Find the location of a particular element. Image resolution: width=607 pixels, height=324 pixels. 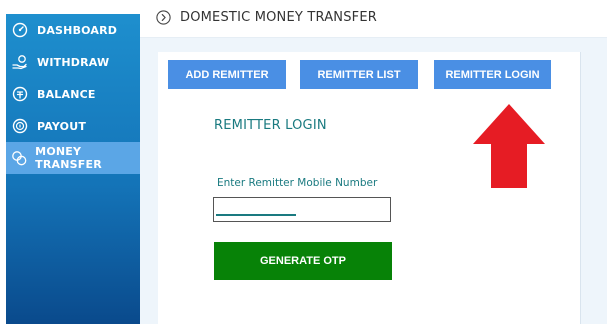

red-up-arrow-icon is located at coordinates (509, 146).